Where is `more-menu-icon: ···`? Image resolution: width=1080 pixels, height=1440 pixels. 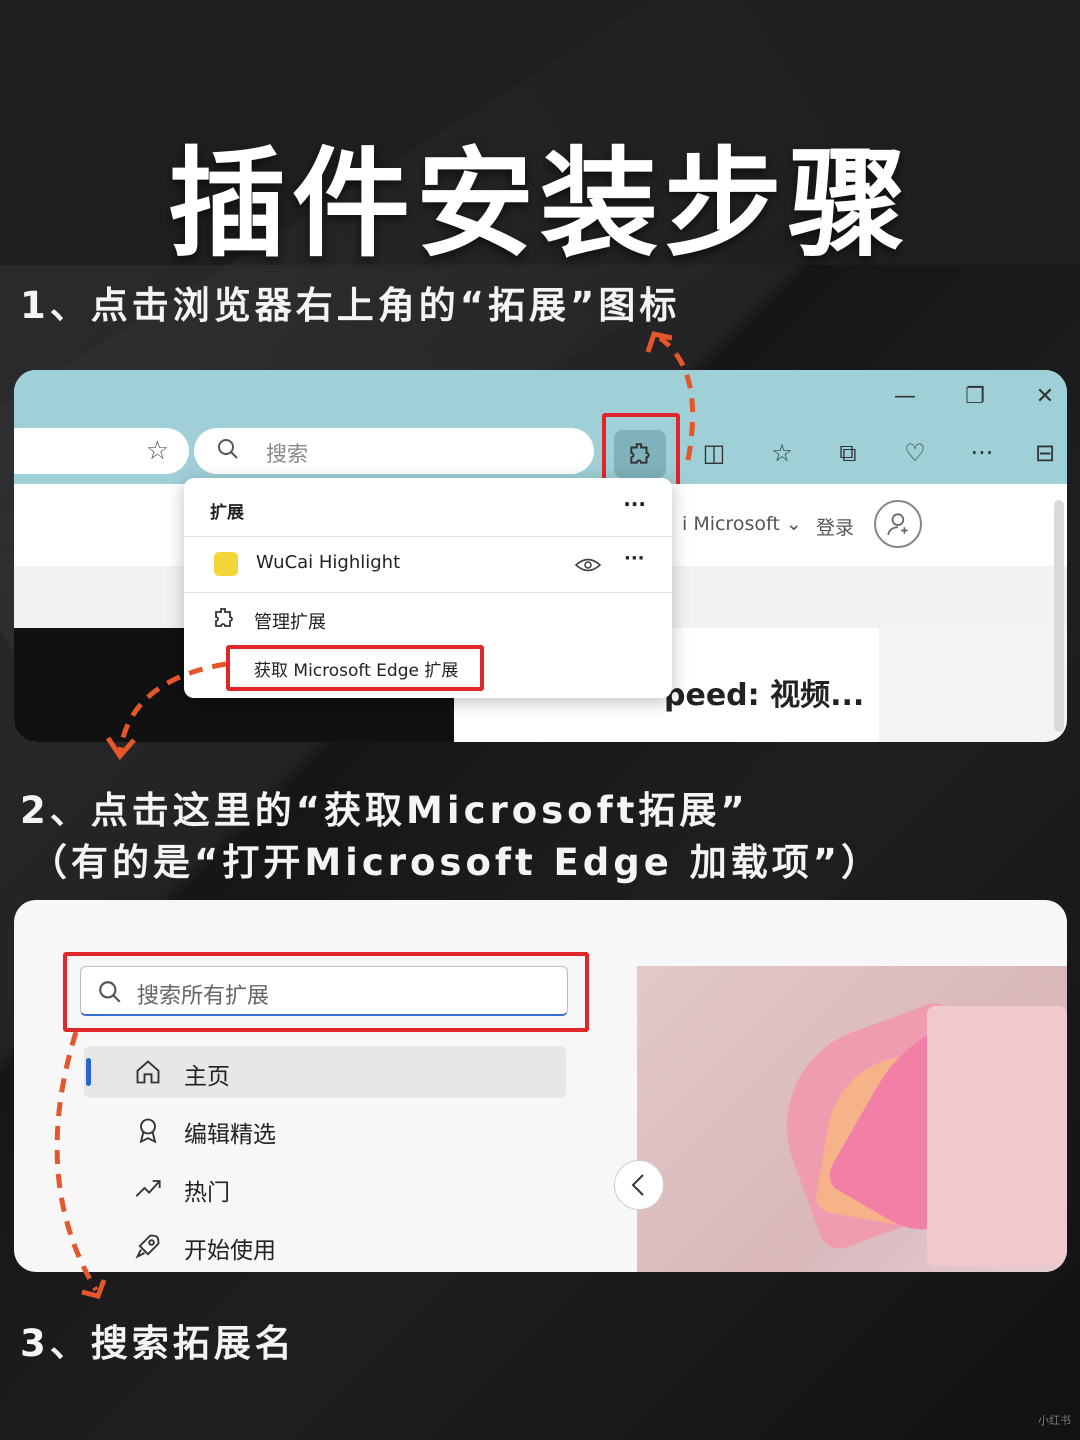 more-menu-icon: ··· is located at coordinates (982, 453).